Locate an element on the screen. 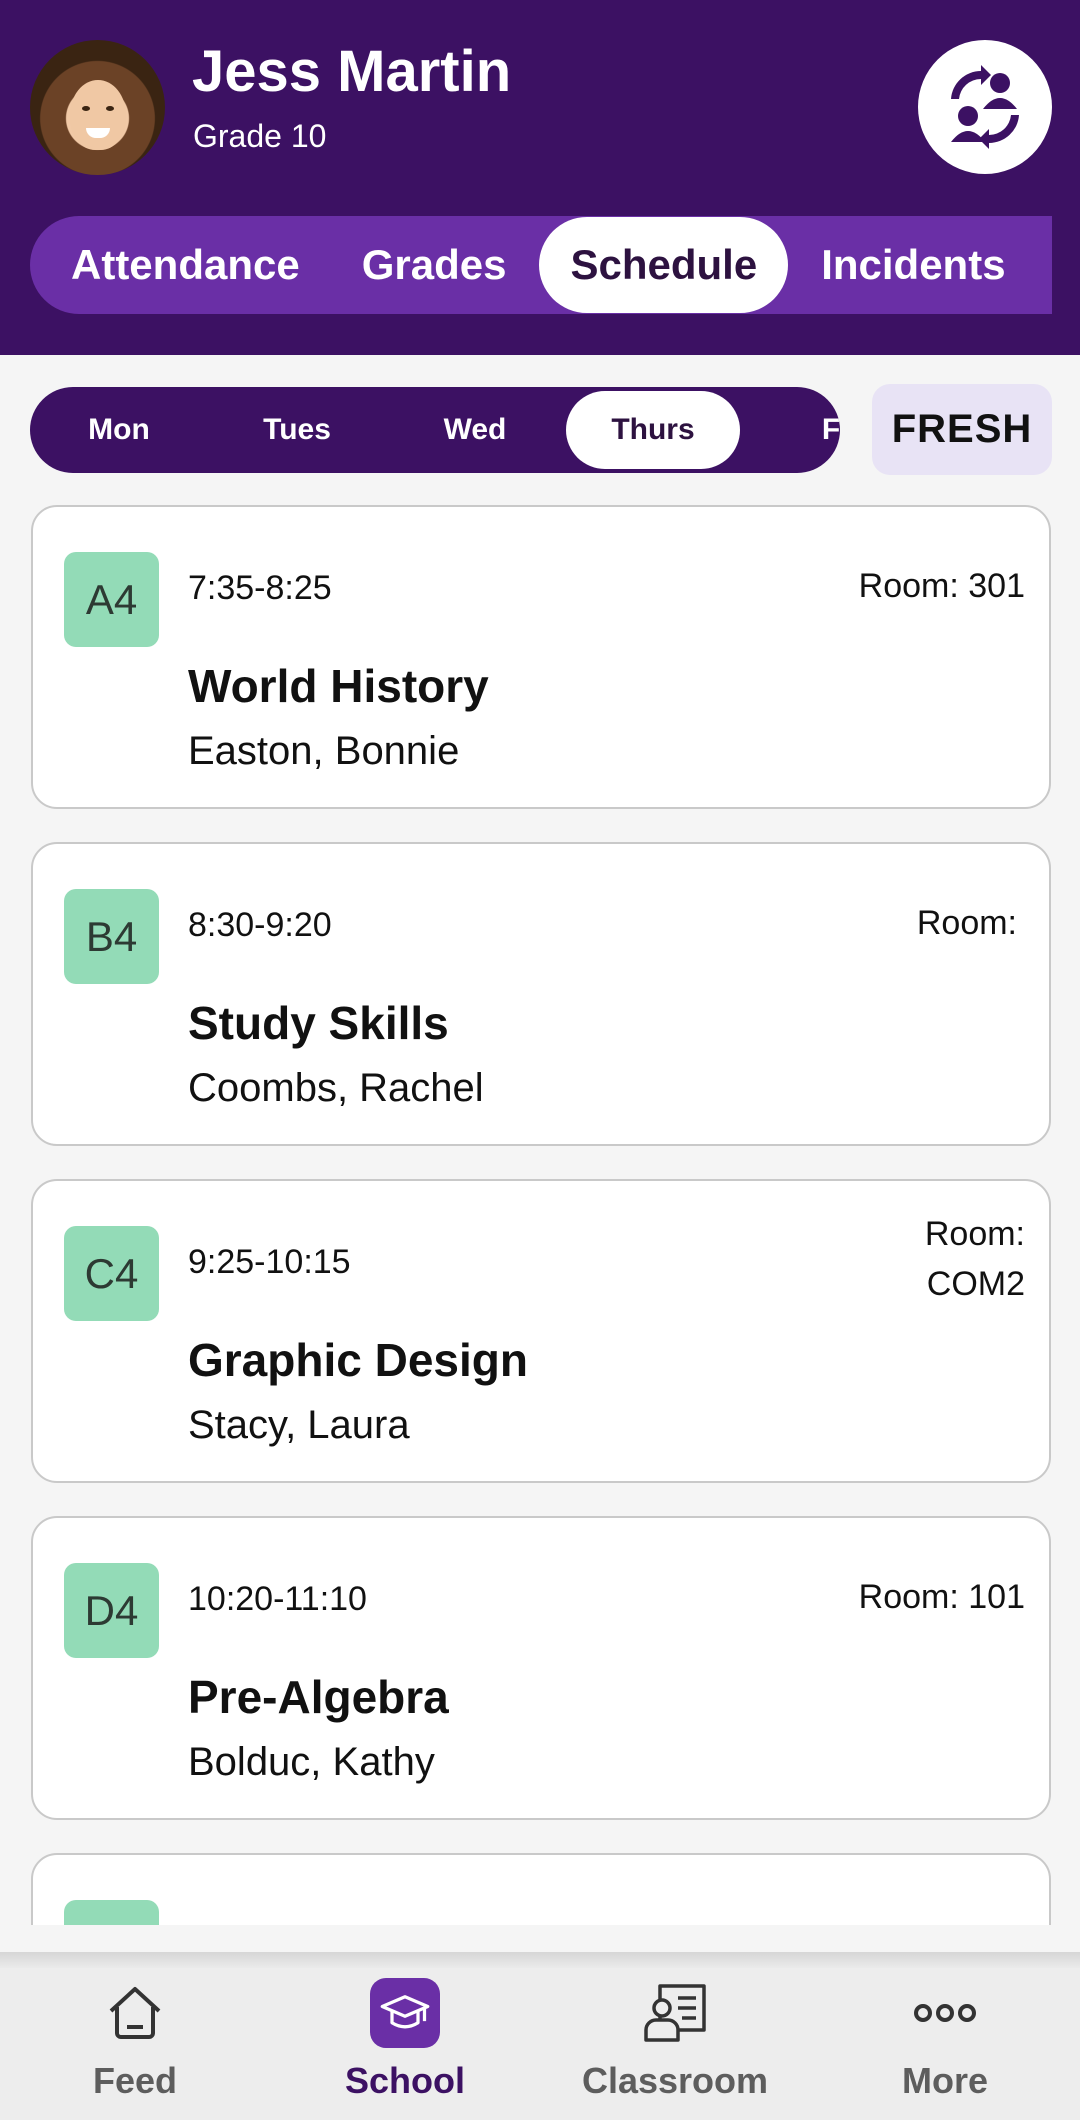 This screenshot has width=1080, height=2120. tab-incidents: Incidents is located at coordinates (913, 265).